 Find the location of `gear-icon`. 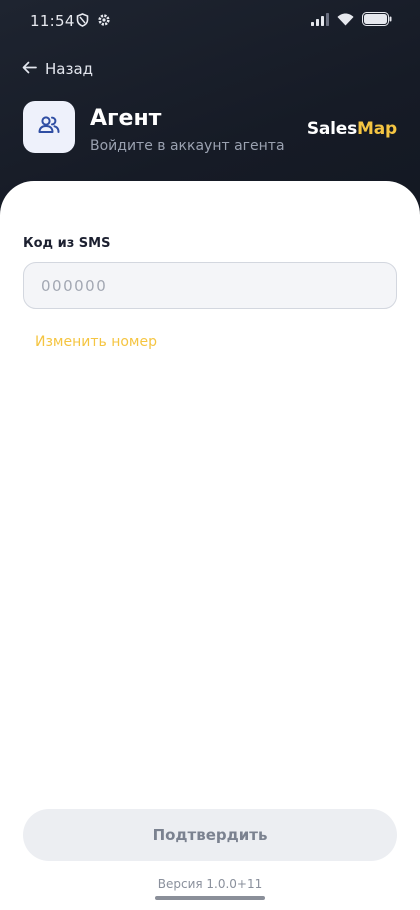

gear-icon is located at coordinates (104, 22).